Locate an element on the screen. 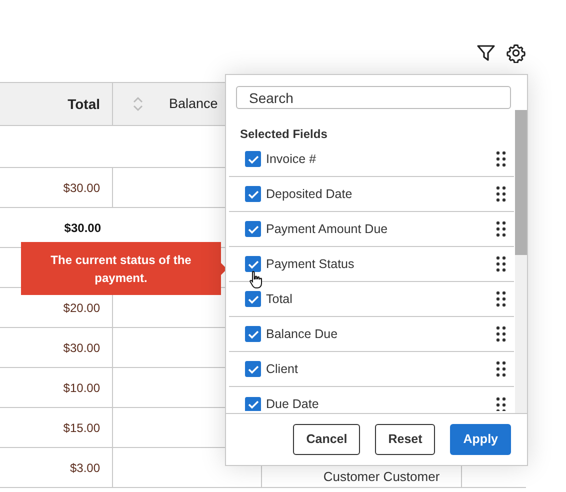  total-cell-text: $20.00 is located at coordinates (81, 308).